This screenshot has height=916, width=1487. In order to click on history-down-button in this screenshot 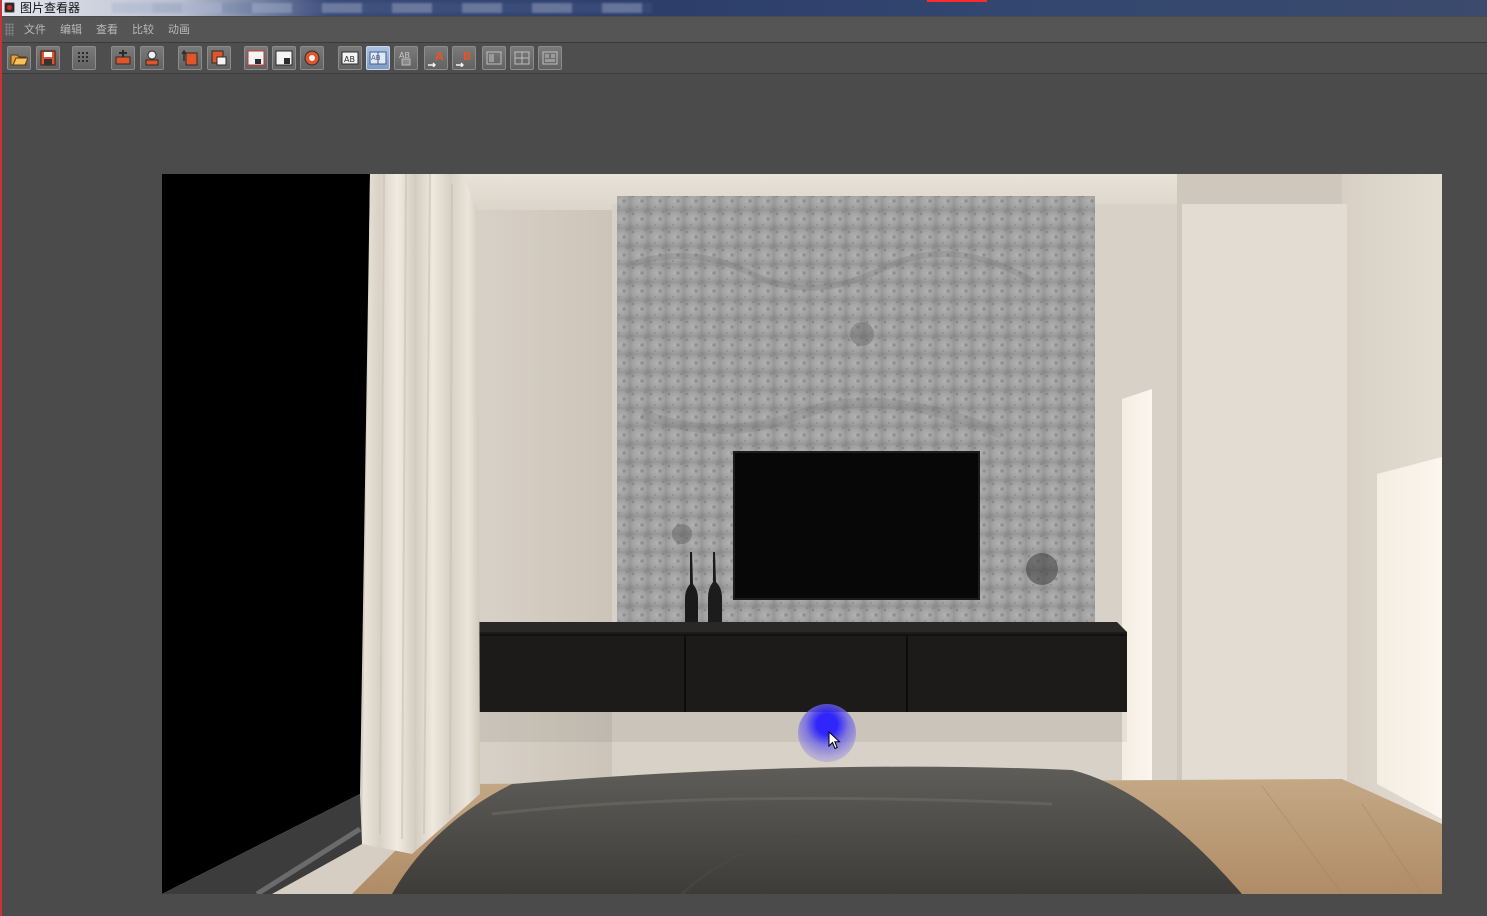, I will do `click(219, 58)`.